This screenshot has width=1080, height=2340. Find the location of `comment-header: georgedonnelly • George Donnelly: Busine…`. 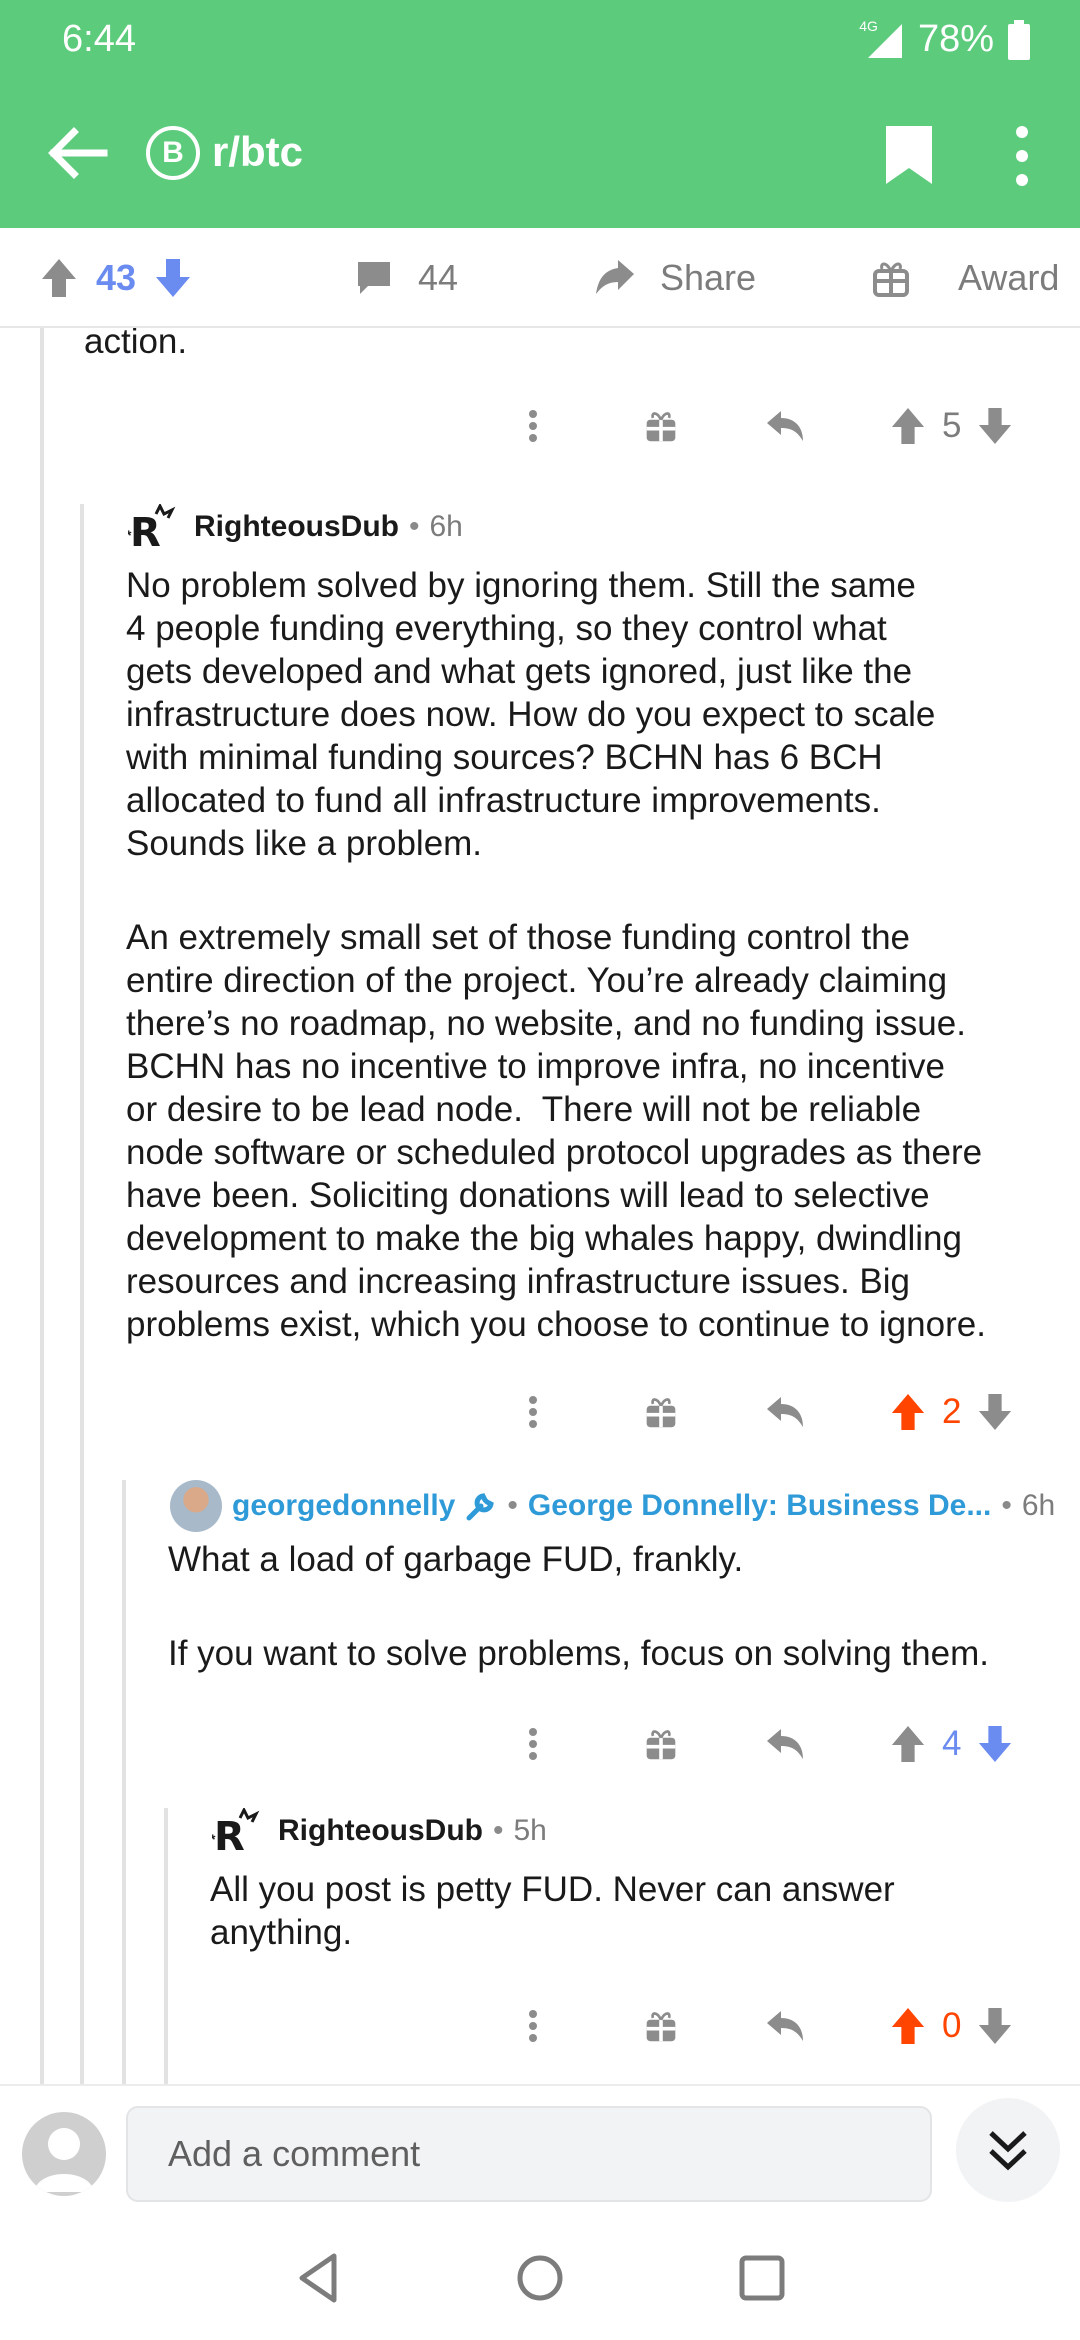

comment-header: georgedonnelly • George Donnelly: Busine… is located at coordinates (612, 1506).